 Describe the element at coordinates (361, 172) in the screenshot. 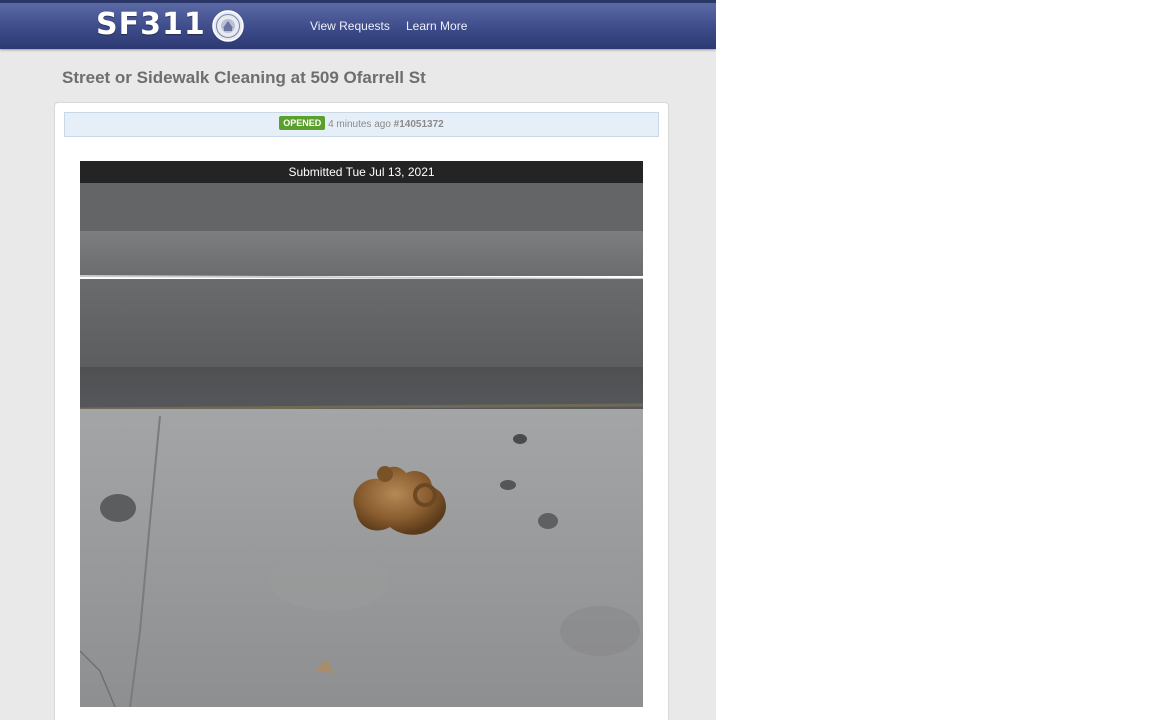

I see `photo-caption: Submitted Tue Jul 13, 2021` at that location.